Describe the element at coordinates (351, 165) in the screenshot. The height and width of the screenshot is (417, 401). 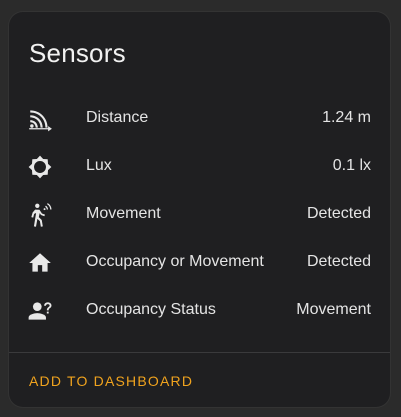
I see `sensor-value: 0.1 lx` at that location.